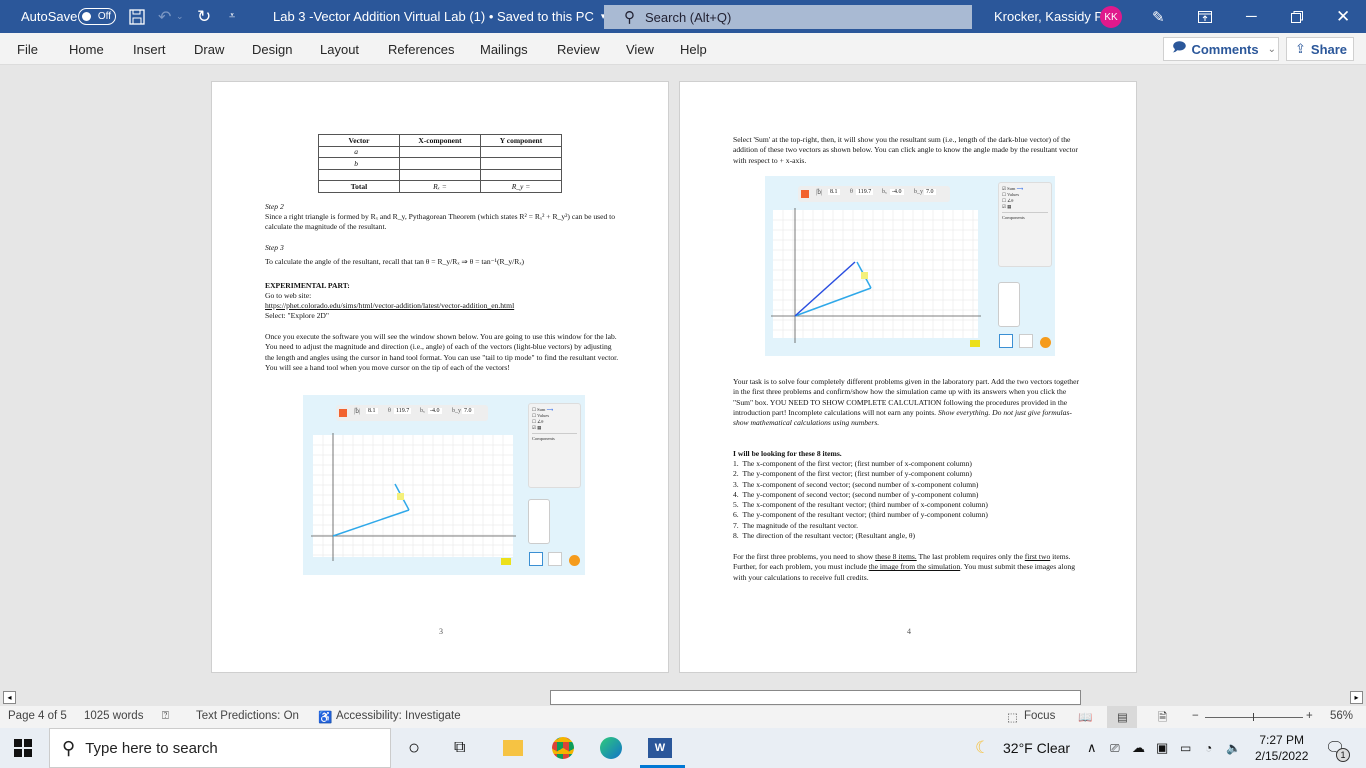 This screenshot has height=768, width=1366. Describe the element at coordinates (9, 697) in the screenshot. I see `scroll-left-button: ◂` at that location.